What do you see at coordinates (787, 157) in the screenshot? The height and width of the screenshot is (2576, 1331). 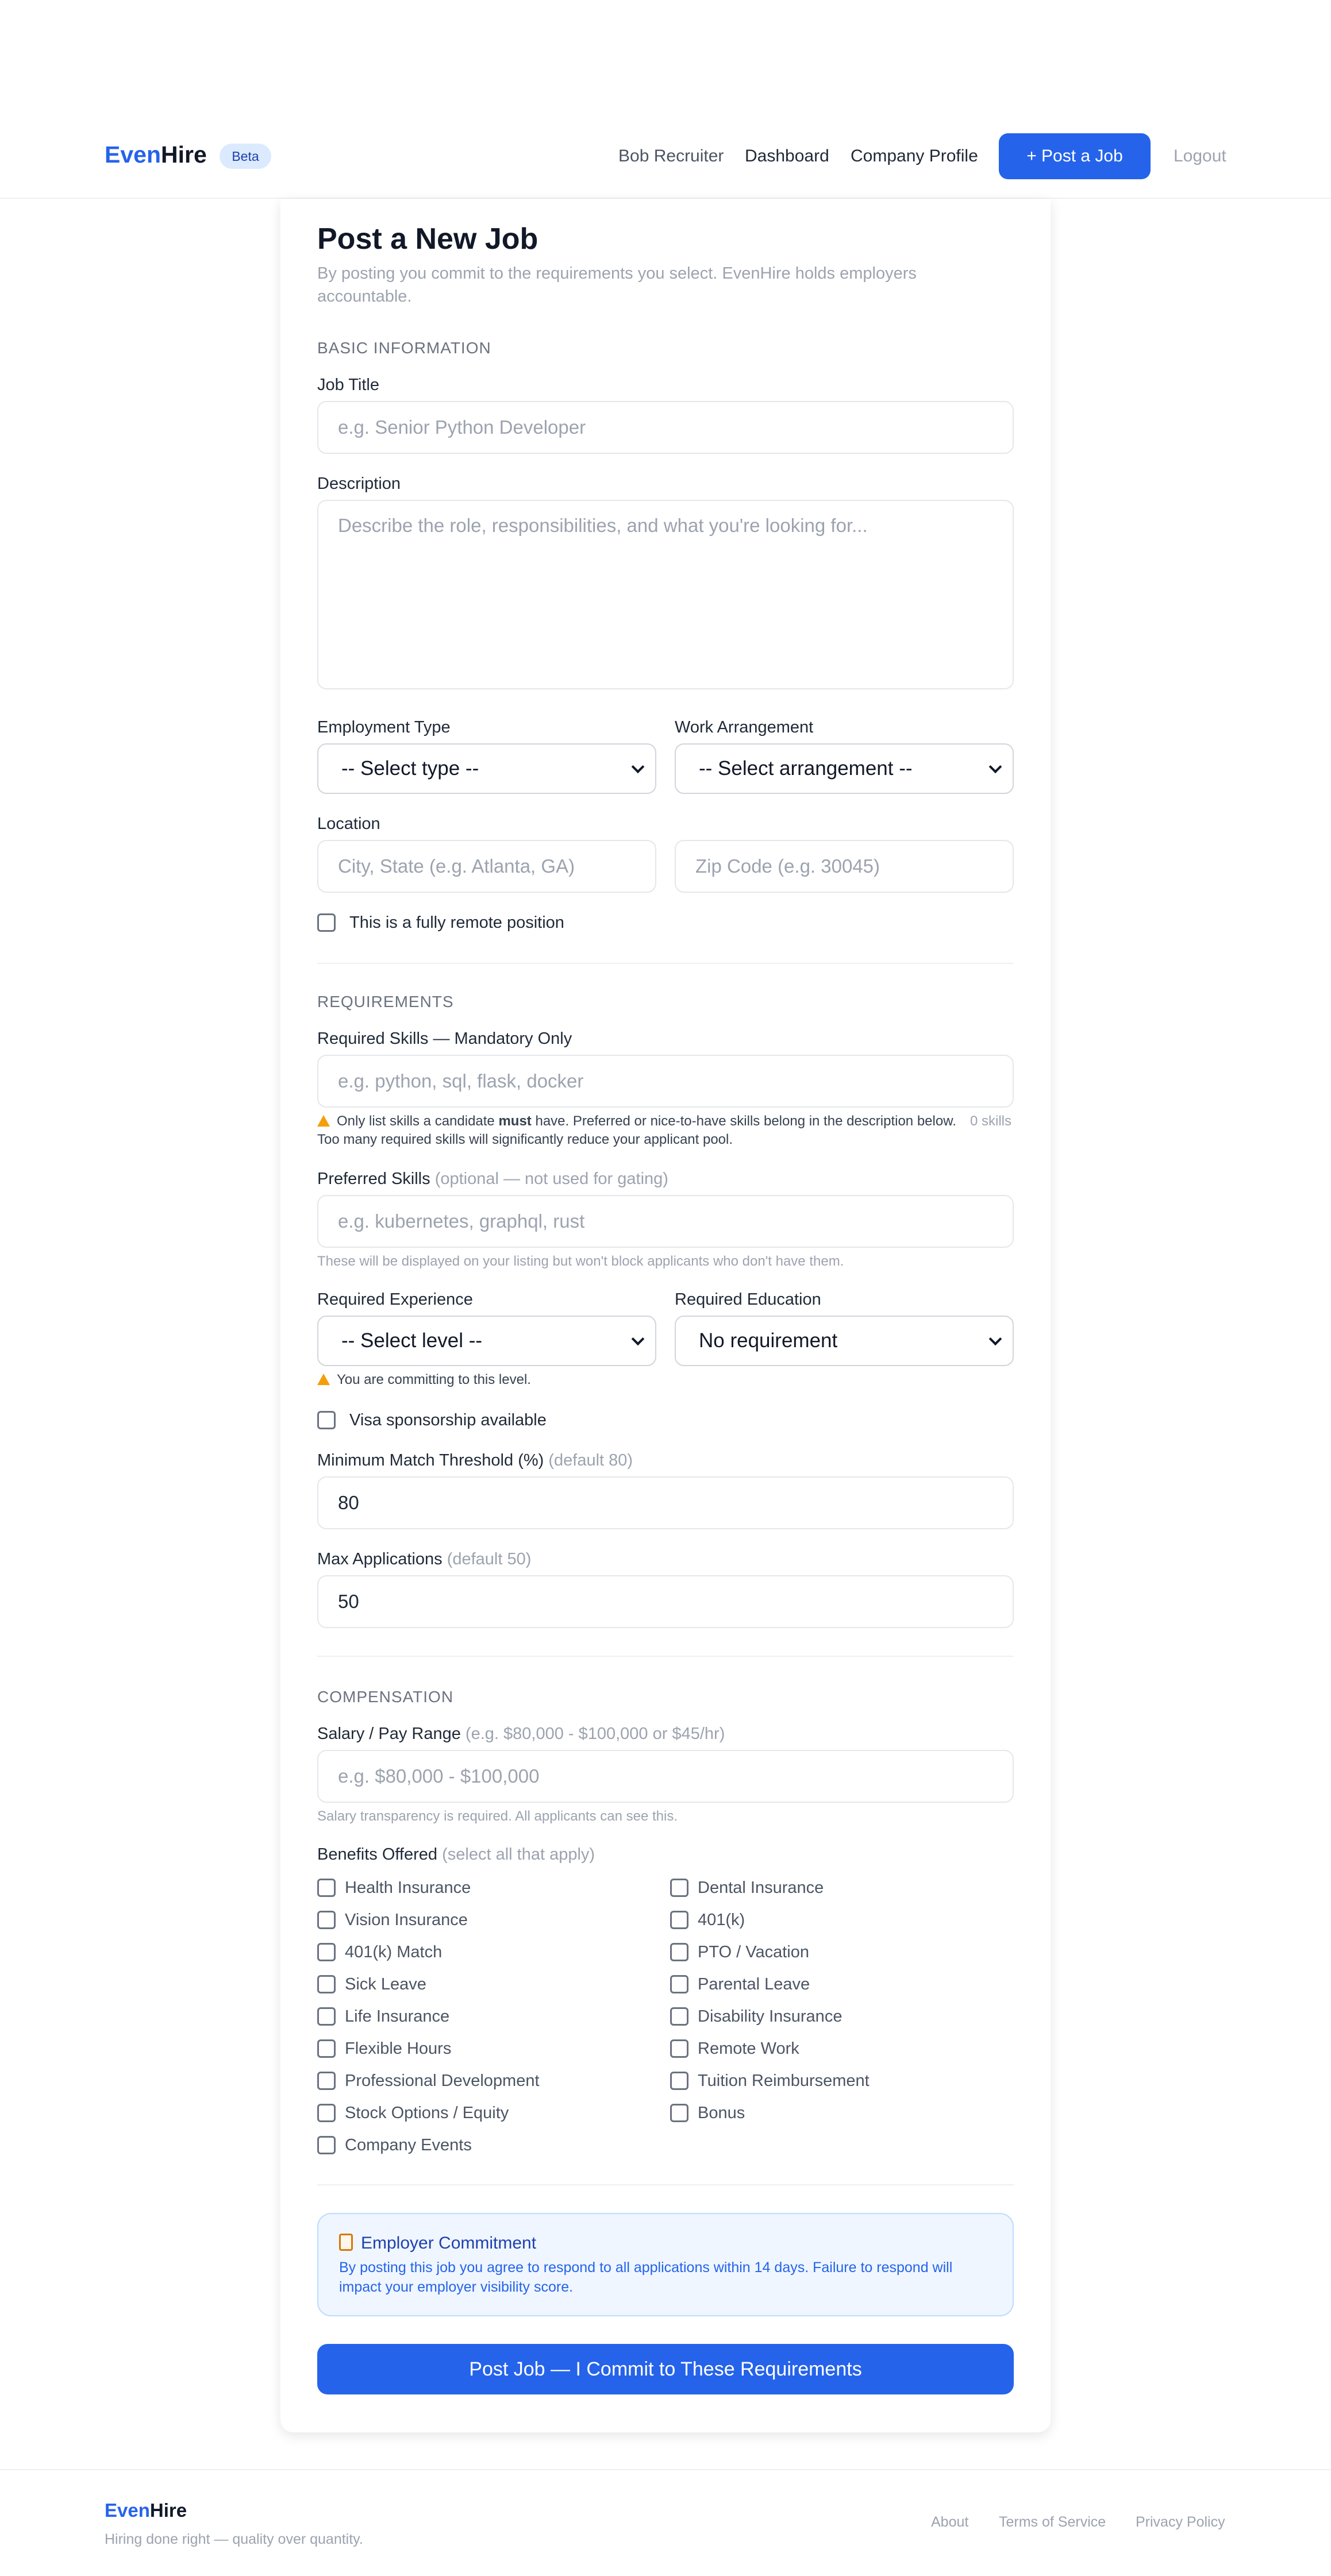 I see `nav-dashboard-link: Dashboard` at bounding box center [787, 157].